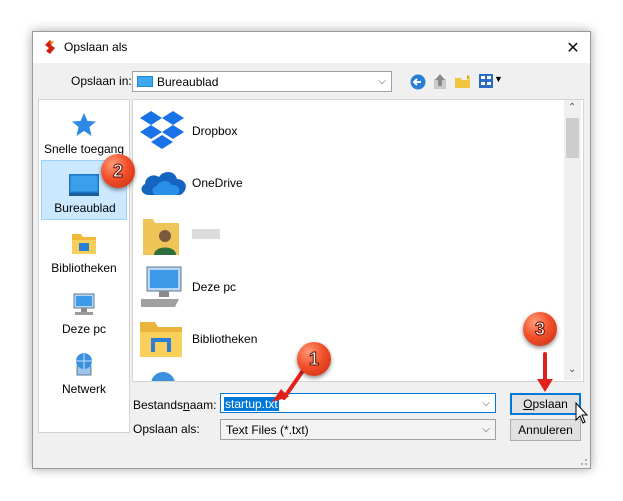  I want to click on arrow-3-head-icon, so click(545, 385).